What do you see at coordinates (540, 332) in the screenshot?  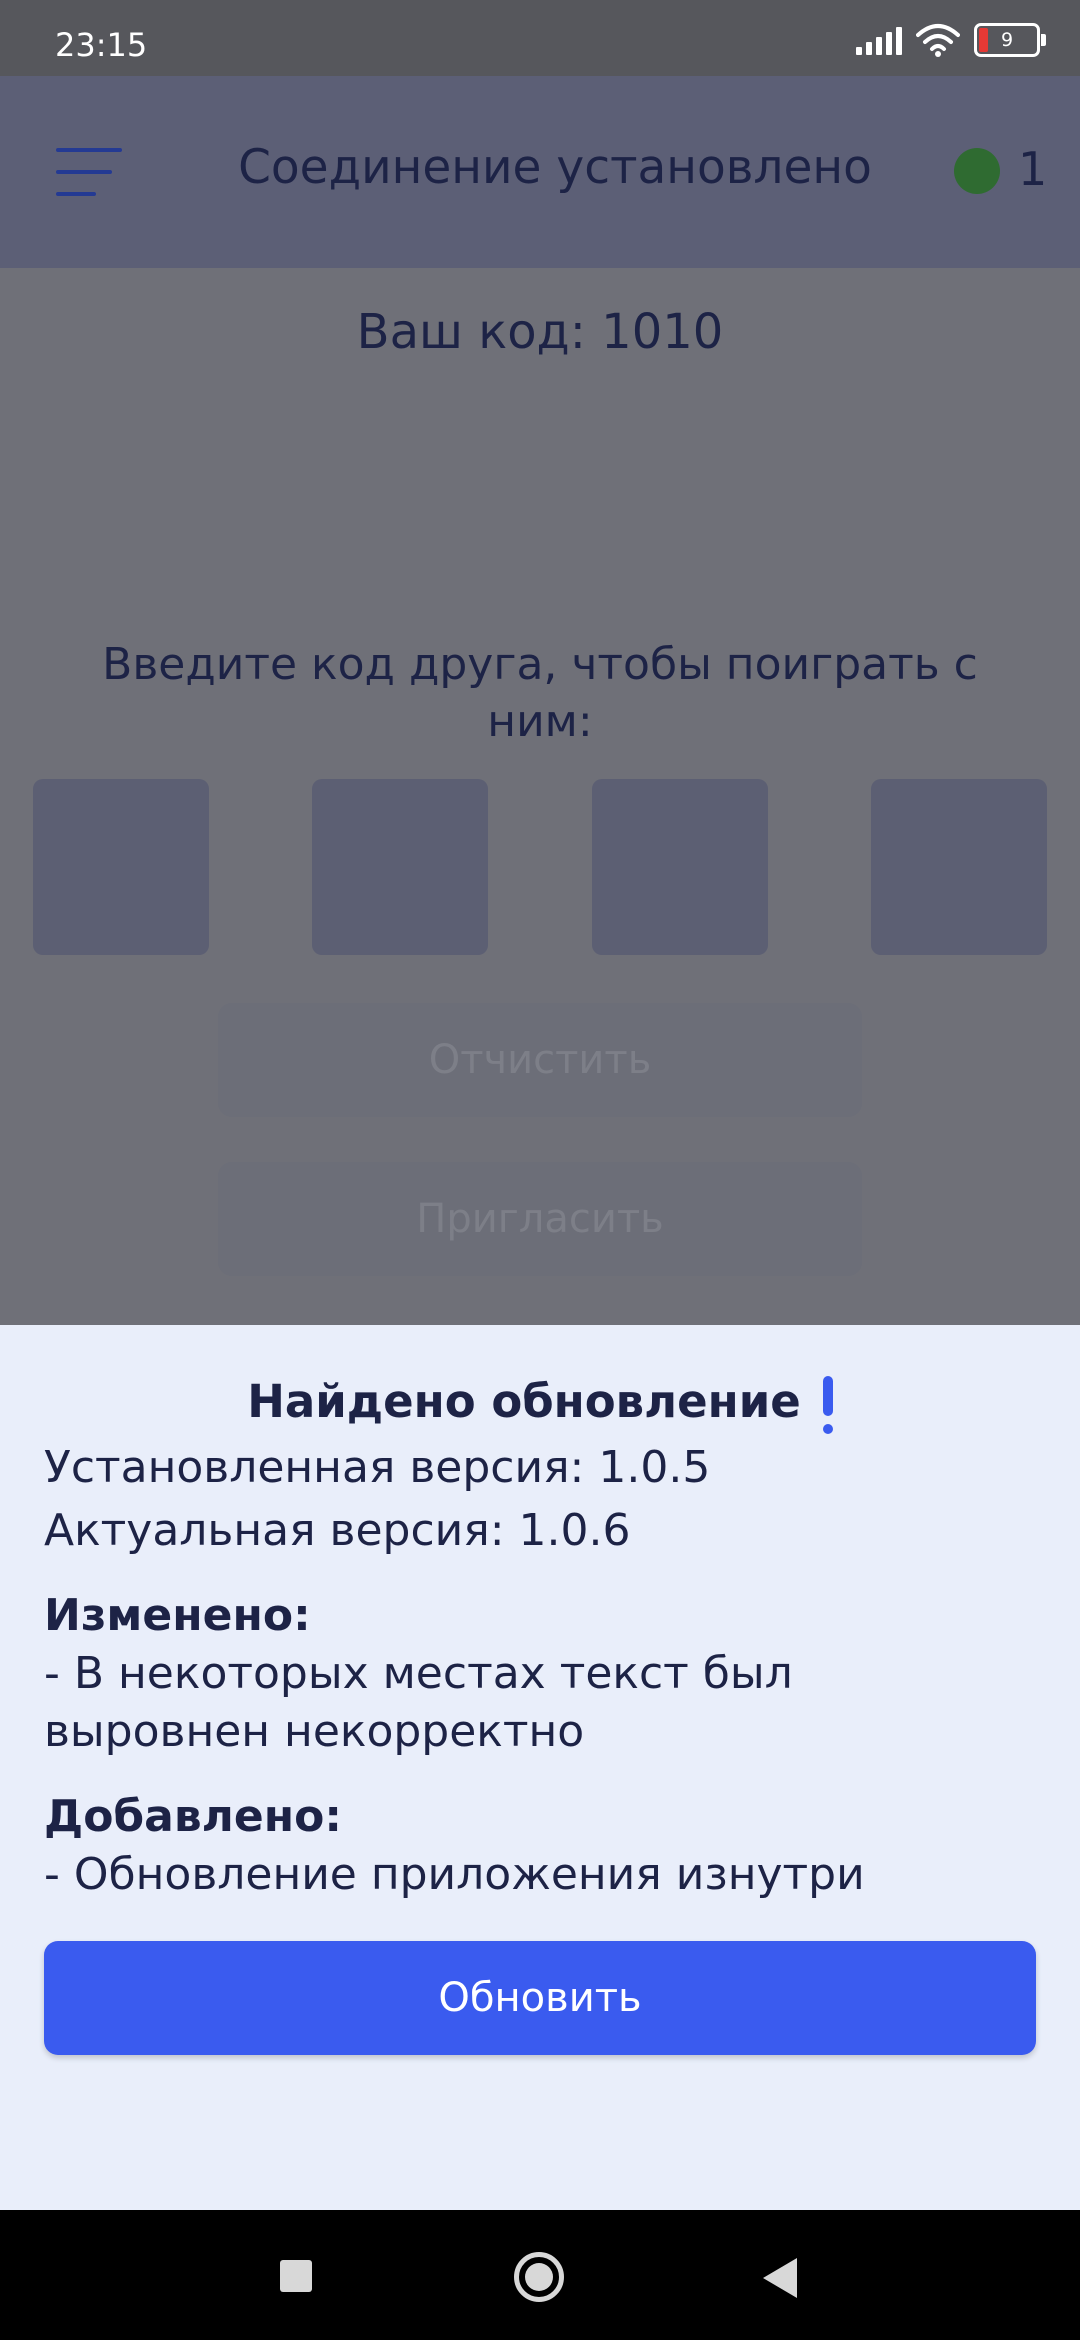 I see `your-code-label: Ваш код: 1010` at bounding box center [540, 332].